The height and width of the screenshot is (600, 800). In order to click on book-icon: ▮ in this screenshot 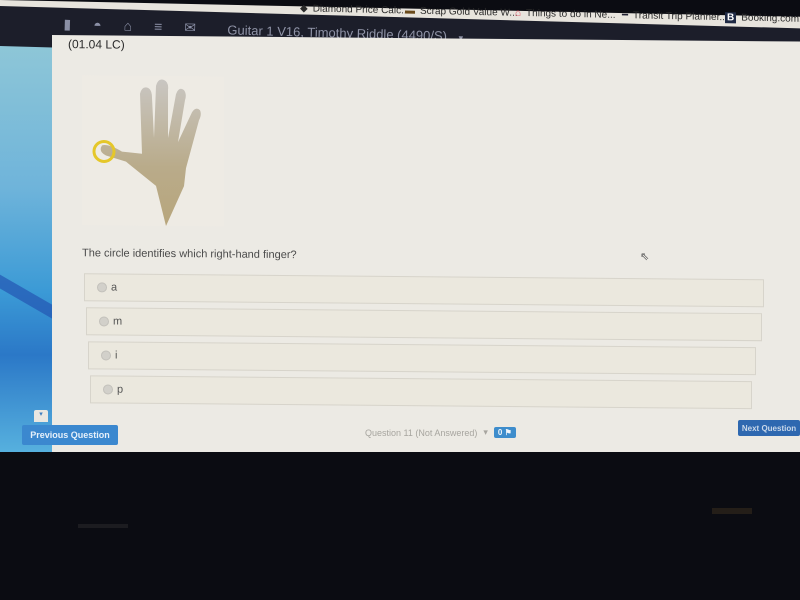, I will do `click(67, 24)`.